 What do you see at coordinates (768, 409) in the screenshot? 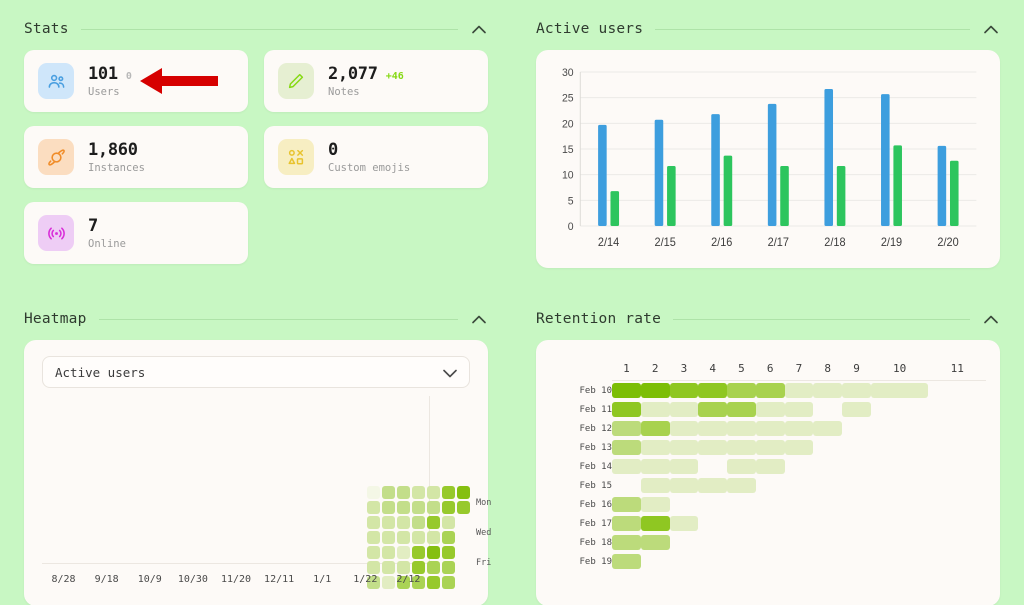
I see `table-row: Feb 11` at bounding box center [768, 409].